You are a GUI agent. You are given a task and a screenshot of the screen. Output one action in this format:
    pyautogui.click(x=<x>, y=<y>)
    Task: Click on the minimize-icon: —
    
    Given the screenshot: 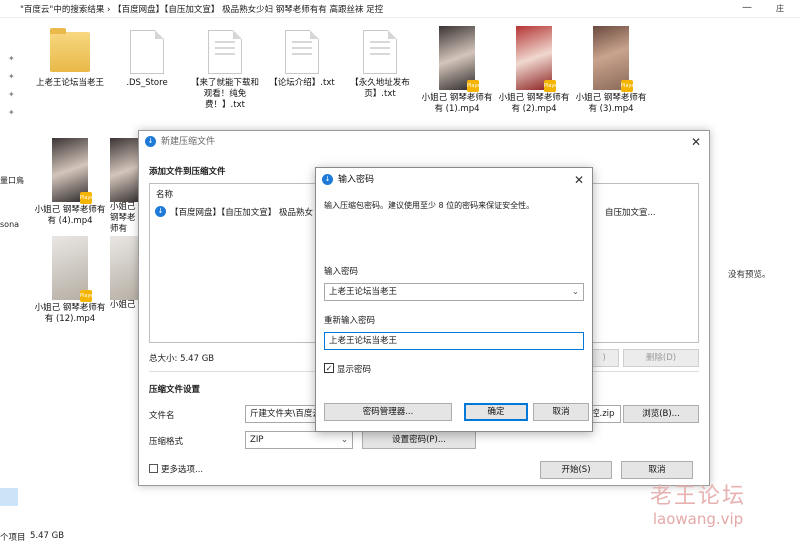 What is the action you would take?
    pyautogui.click(x=747, y=7)
    